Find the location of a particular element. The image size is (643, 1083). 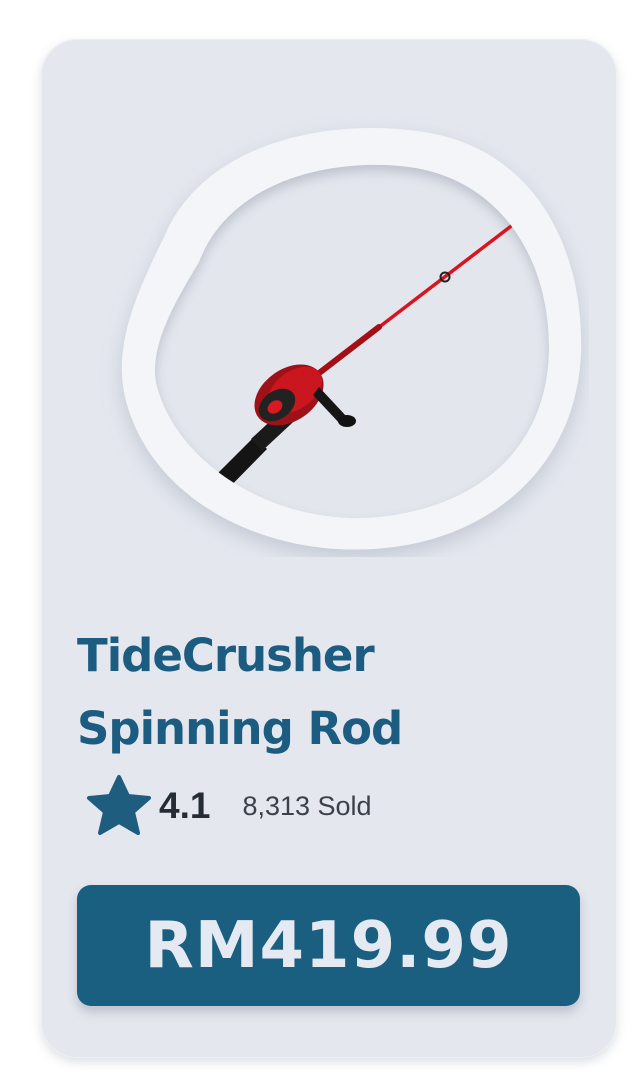

rating-row: 4.1 8,313 Sold is located at coordinates (228, 806).